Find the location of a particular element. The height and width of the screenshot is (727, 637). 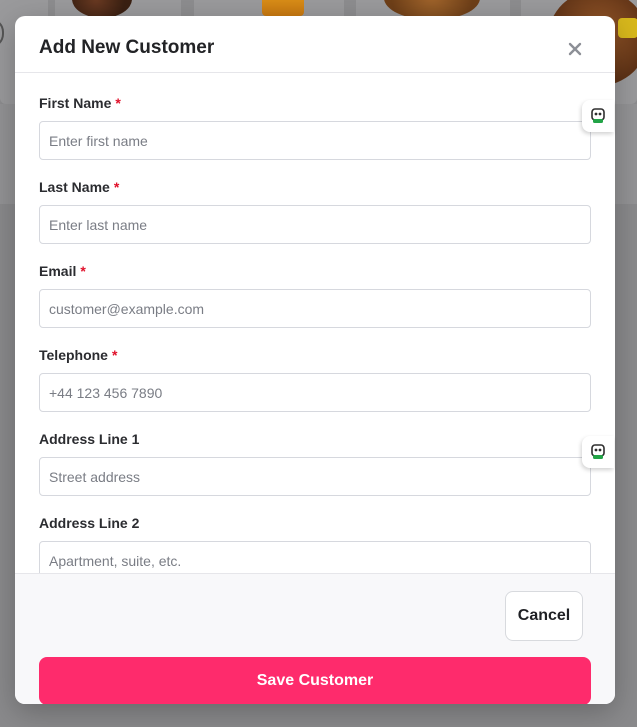

email-field: Email * is located at coordinates (315, 294).